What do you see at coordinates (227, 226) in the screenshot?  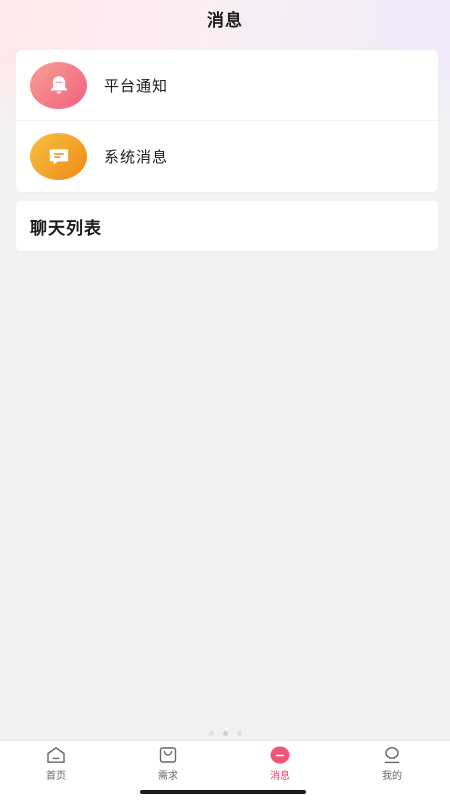 I see `chat-list-header: 聊天列表` at bounding box center [227, 226].